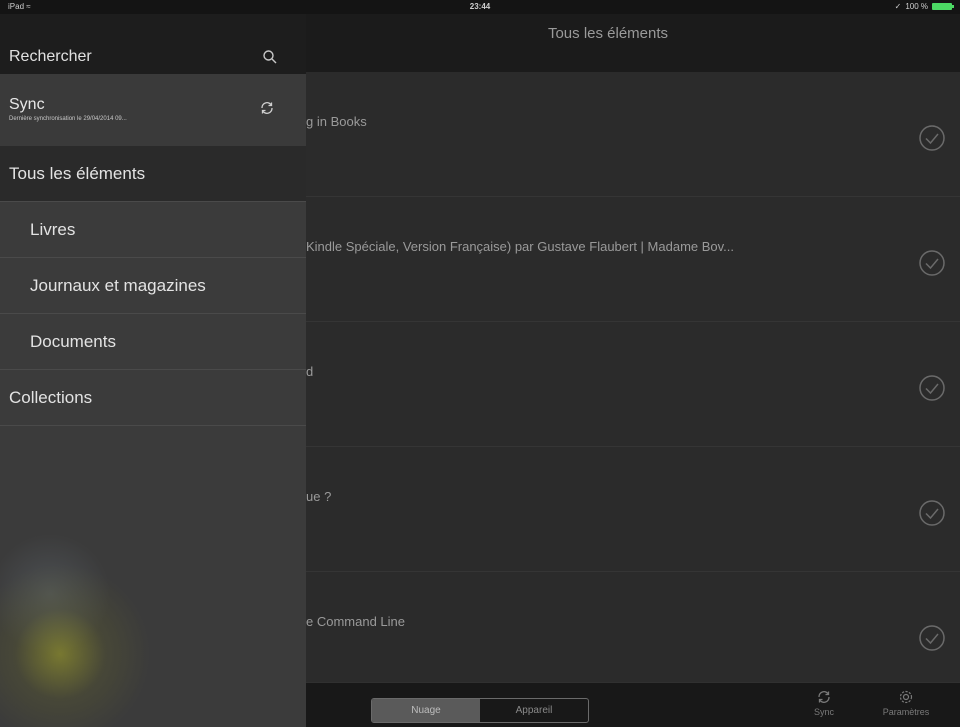 The image size is (960, 727). I want to click on sync-title: Sync, so click(27, 104).